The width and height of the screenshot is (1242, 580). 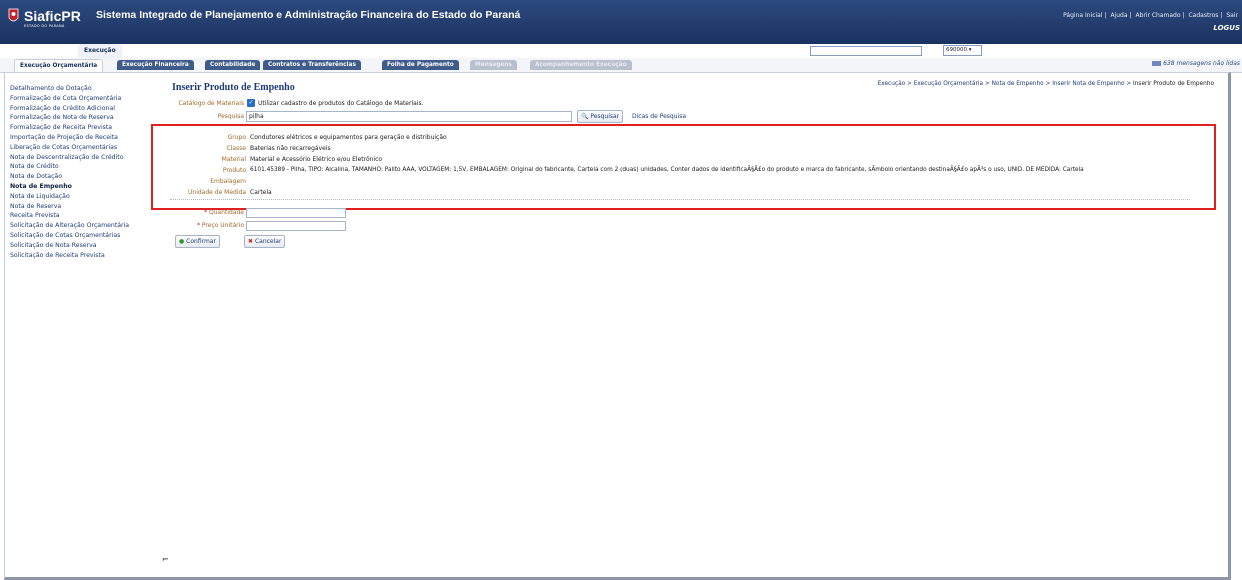 I want to click on confirm-button-label: Confirmar, so click(x=201, y=241).